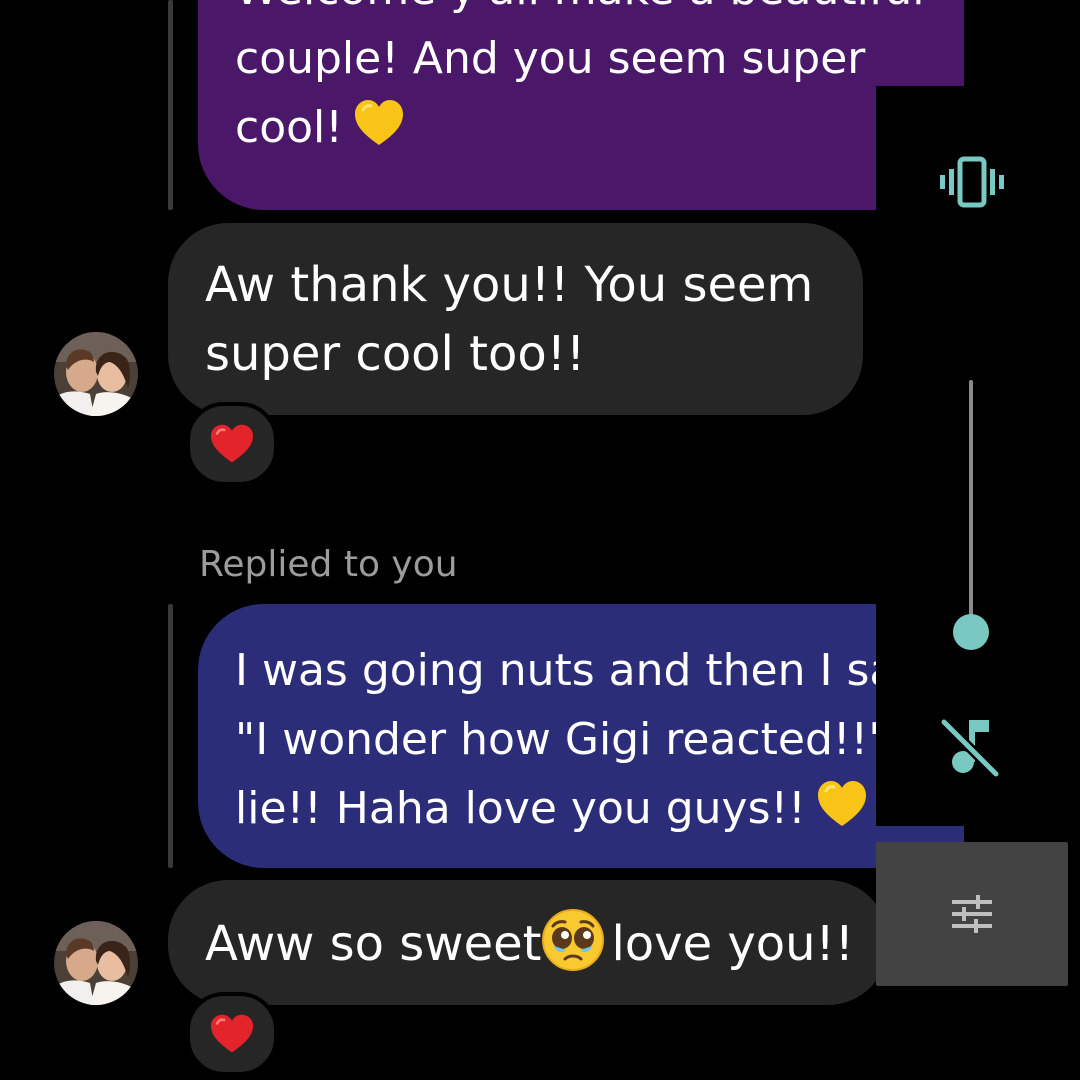  I want to click on sliders-icon, so click(972, 914).